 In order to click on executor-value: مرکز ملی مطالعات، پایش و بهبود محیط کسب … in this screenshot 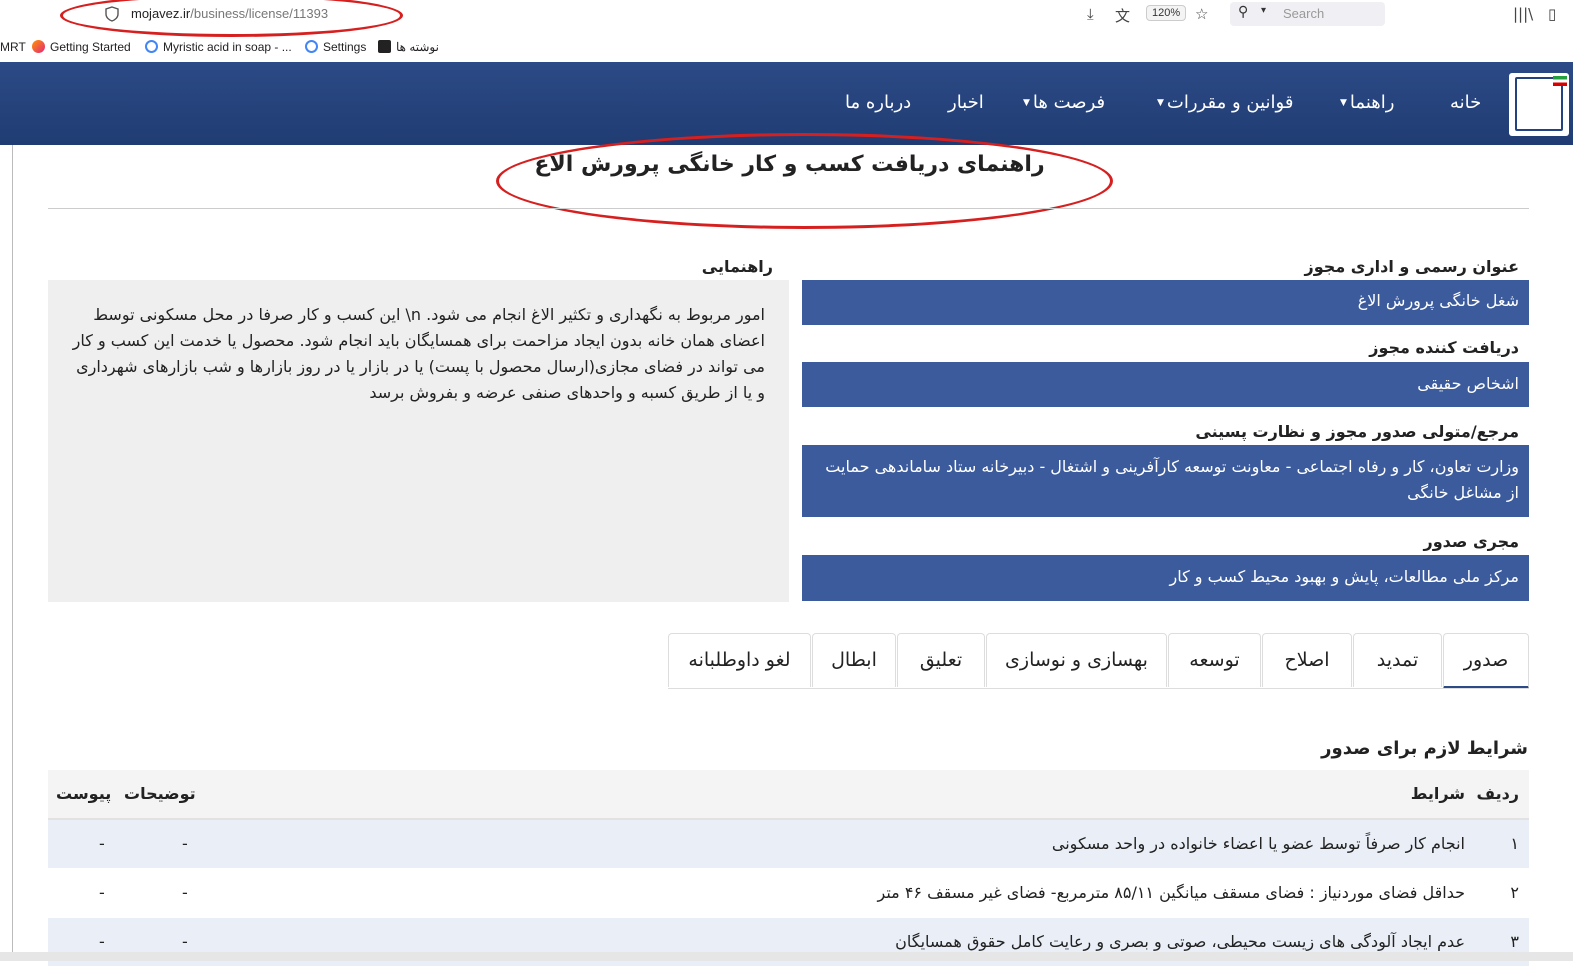, I will do `click(1165, 578)`.